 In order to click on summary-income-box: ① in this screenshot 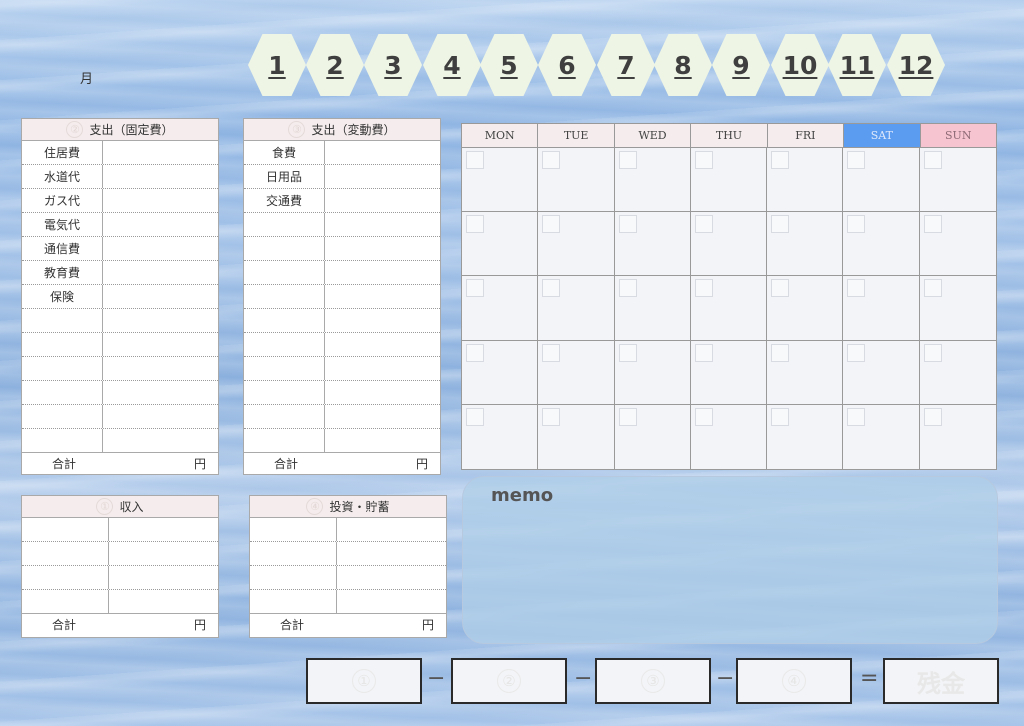, I will do `click(364, 681)`.